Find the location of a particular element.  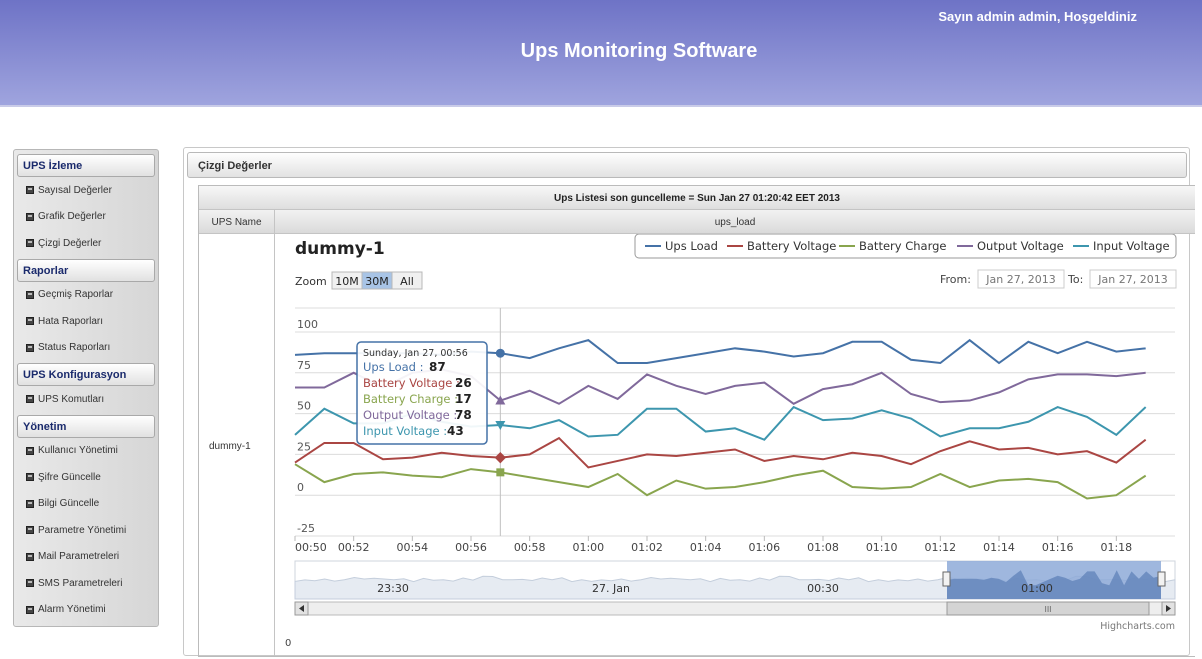

tooltip-value: 17 is located at coordinates (463, 399).